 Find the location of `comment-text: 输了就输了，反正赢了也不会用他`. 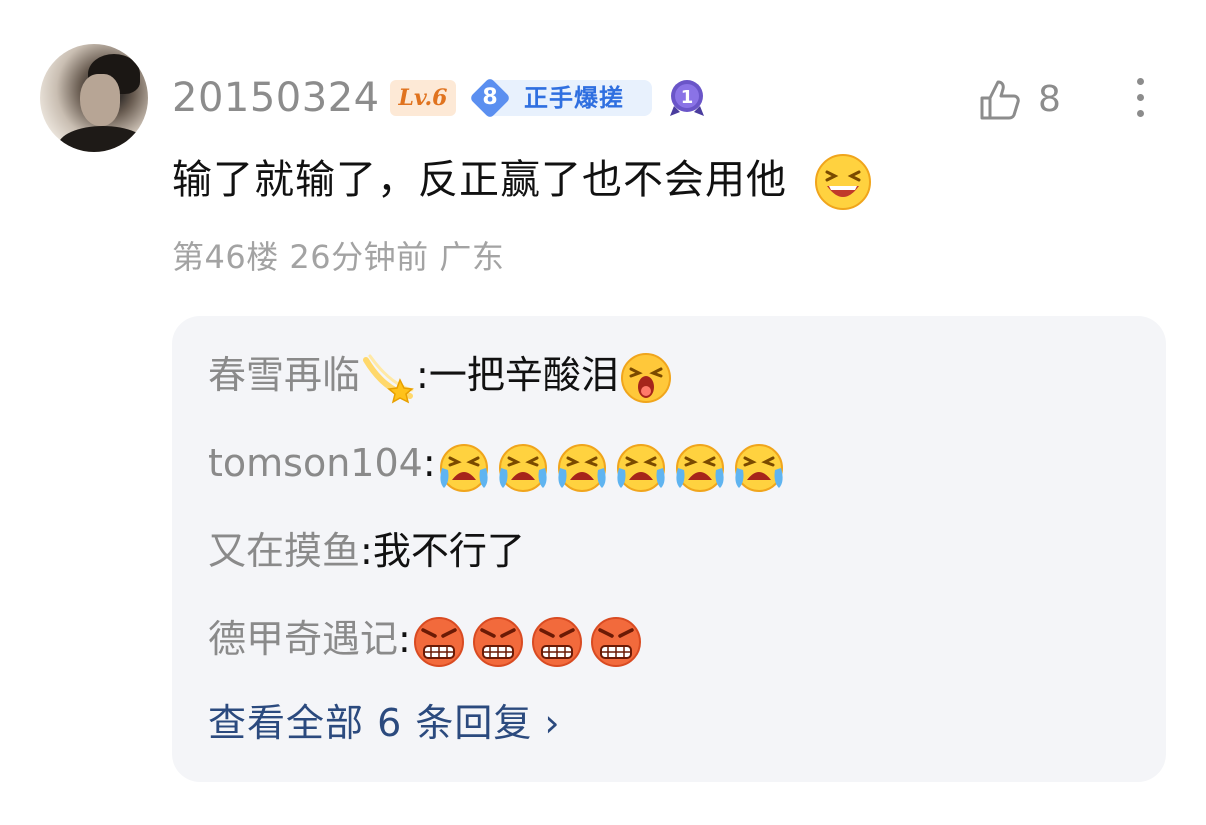

comment-text: 输了就输了，反正赢了也不会用他 is located at coordinates (479, 180).